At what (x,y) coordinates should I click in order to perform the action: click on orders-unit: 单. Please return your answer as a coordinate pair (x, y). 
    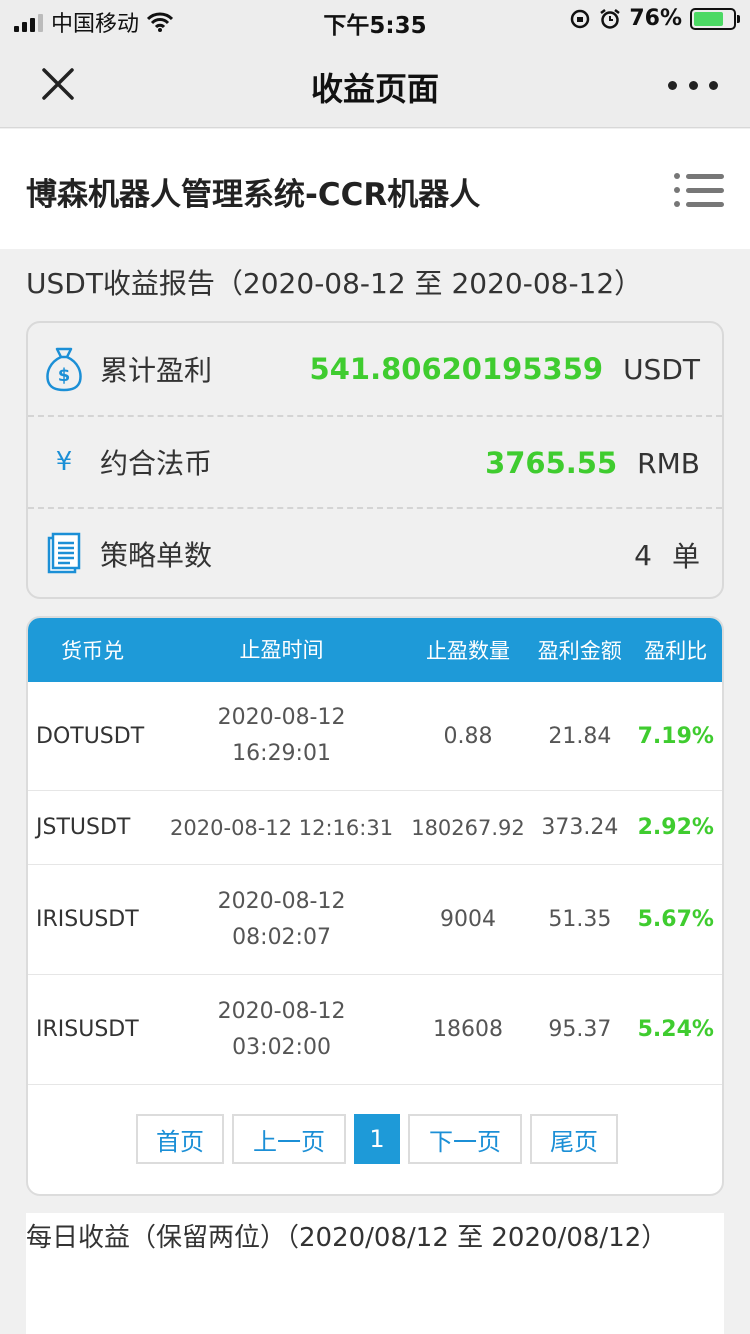
    Looking at the image, I should click on (685, 556).